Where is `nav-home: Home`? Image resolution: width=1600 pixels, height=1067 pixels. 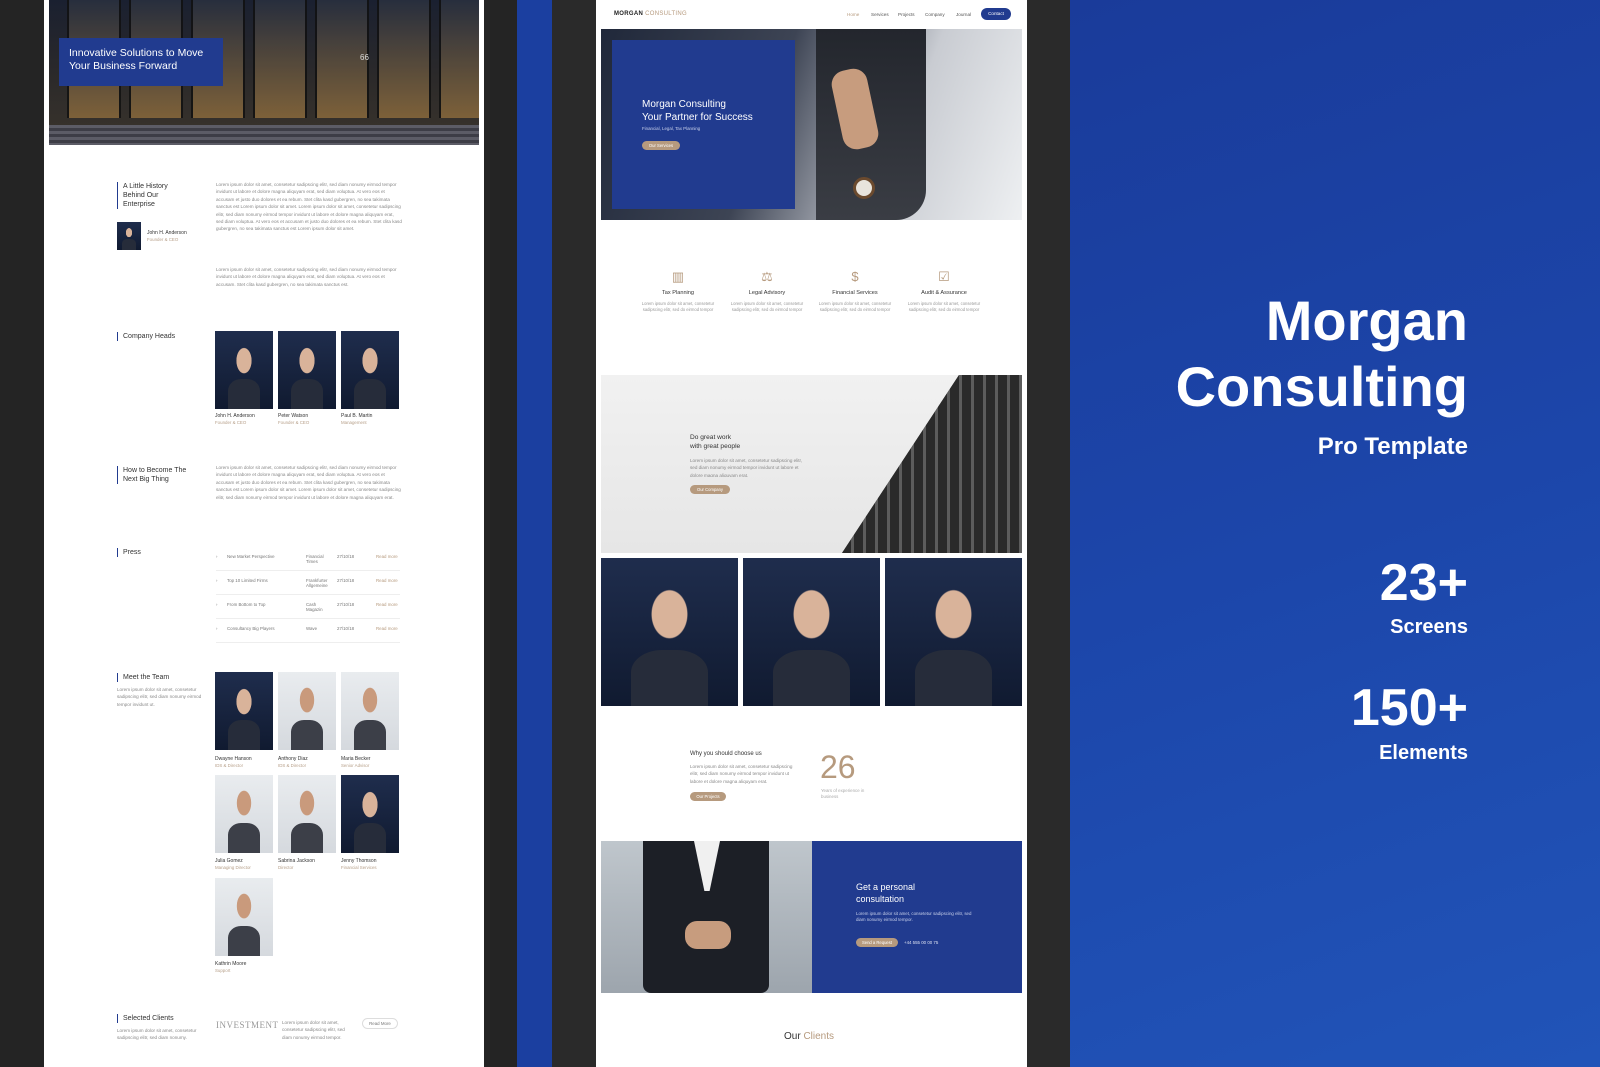
nav-home: Home is located at coordinates (853, 14).